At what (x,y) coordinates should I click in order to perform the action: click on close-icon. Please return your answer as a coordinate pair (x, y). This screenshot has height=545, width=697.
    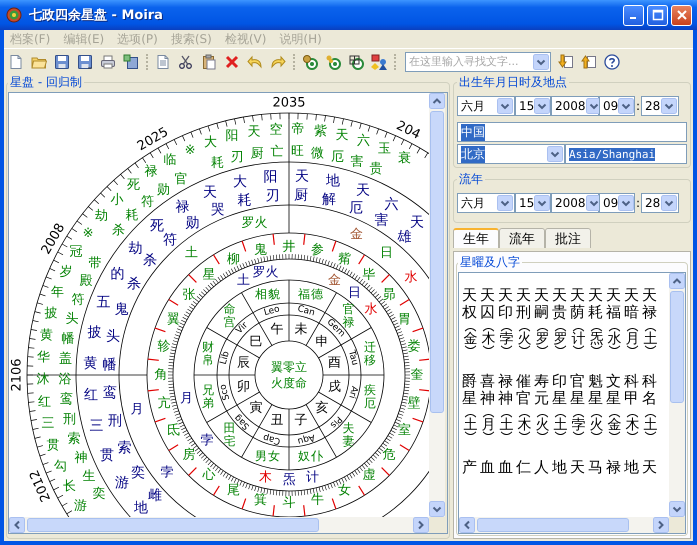
    Looking at the image, I should click on (682, 15).